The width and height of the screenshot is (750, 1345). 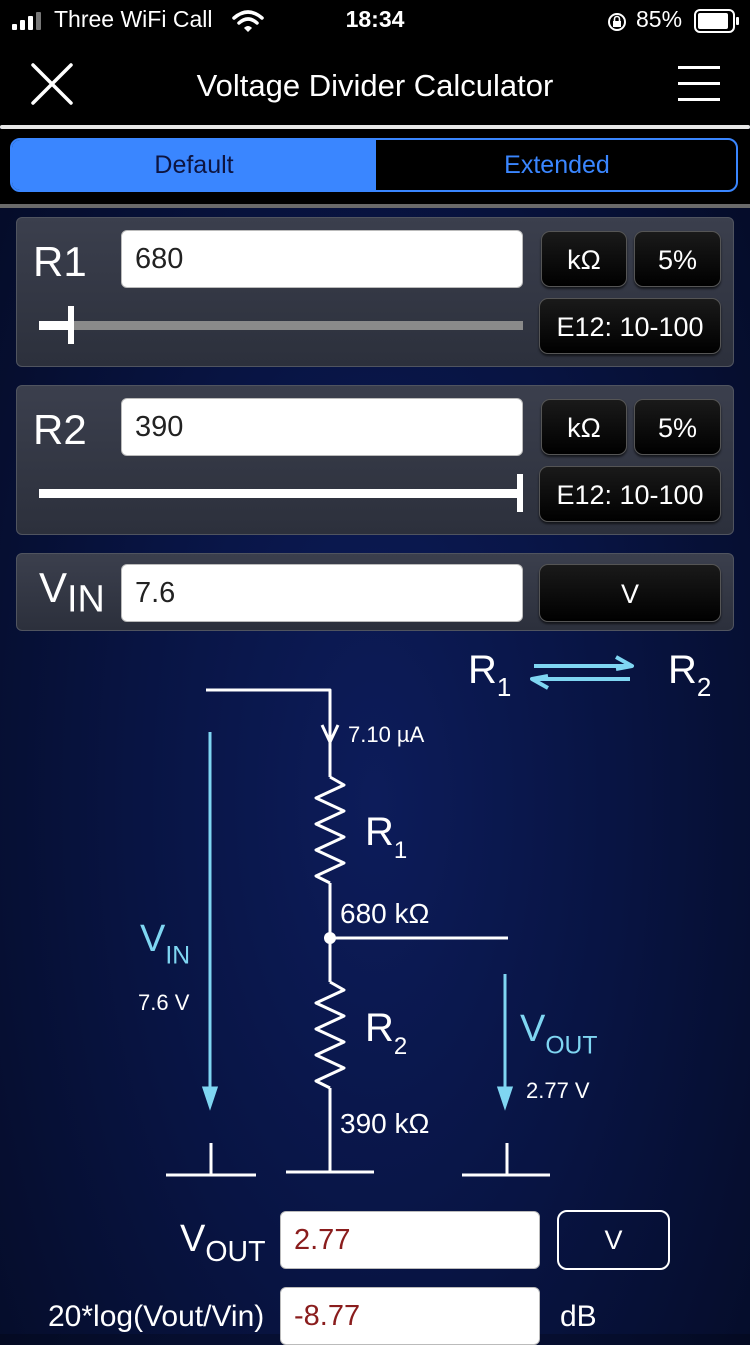 What do you see at coordinates (556, 165) in the screenshot?
I see `tab-extended: Extended` at bounding box center [556, 165].